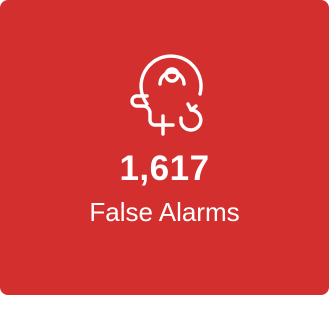 The width and height of the screenshot is (329, 311). Describe the element at coordinates (164, 212) in the screenshot. I see `false-alarms-label: False Alarms` at that location.